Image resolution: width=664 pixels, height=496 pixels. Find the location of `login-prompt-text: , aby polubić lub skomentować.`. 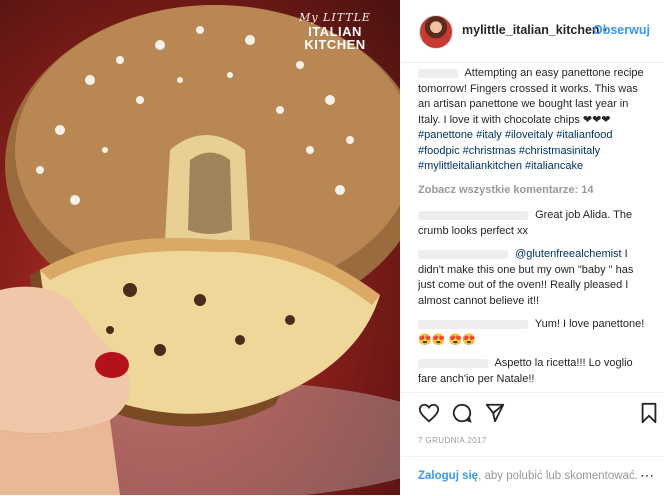

login-prompt-text: , aby polubić lub skomentować. is located at coordinates (558, 476).